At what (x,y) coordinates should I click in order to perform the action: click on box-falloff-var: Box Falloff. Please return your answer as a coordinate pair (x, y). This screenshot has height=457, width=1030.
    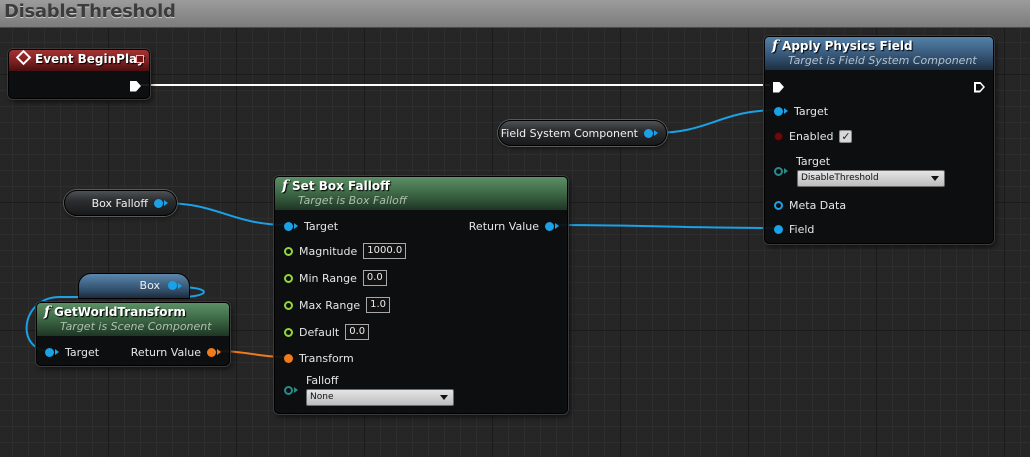
    Looking at the image, I should click on (120, 203).